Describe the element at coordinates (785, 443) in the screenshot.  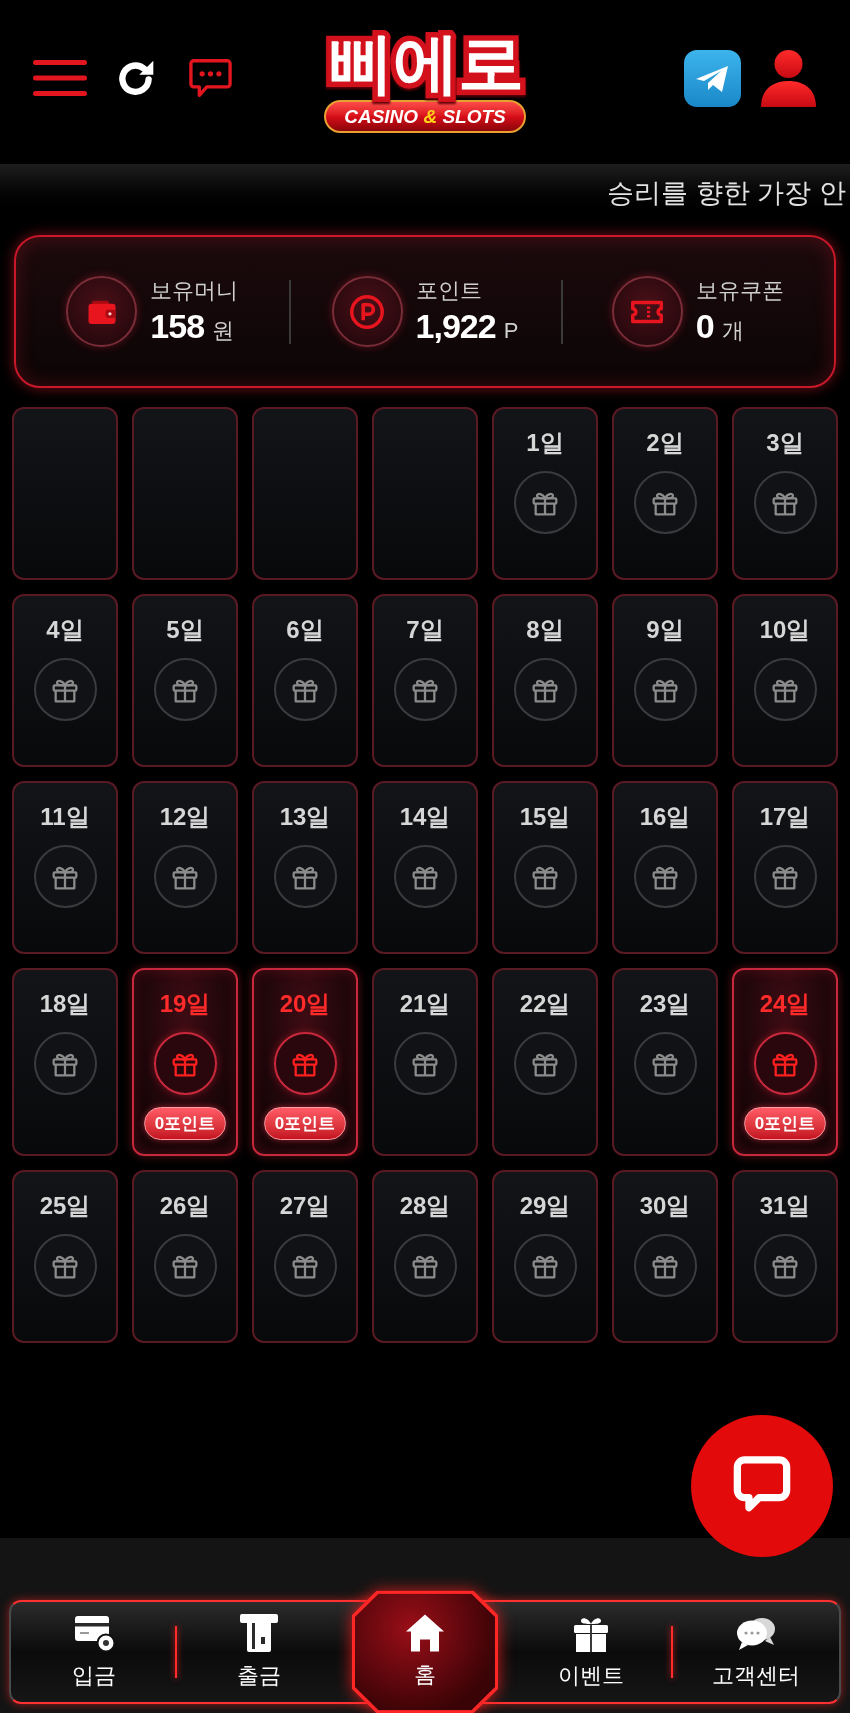
I see `day-label: 3일` at that location.